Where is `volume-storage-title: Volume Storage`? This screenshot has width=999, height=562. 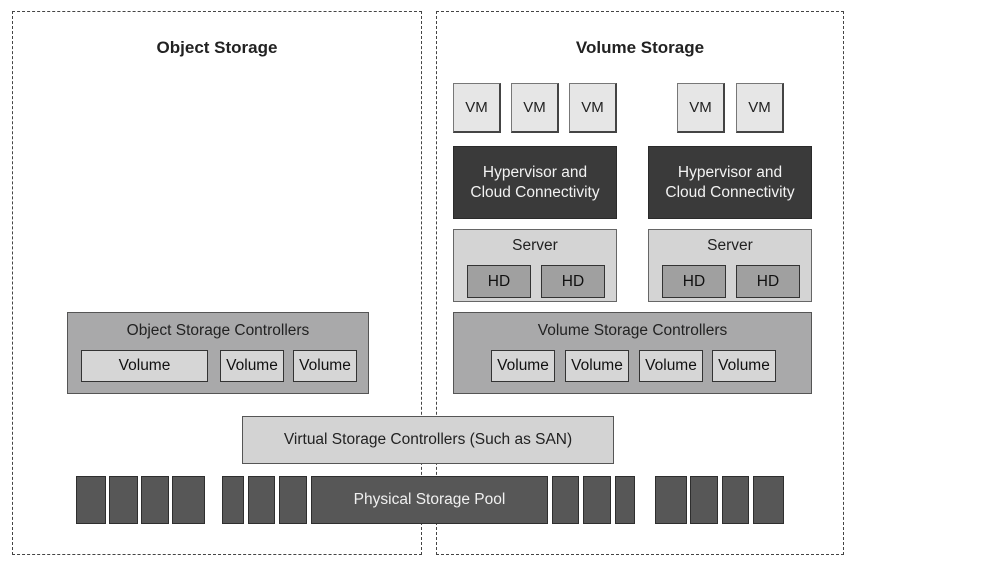
volume-storage-title: Volume Storage is located at coordinates (640, 47).